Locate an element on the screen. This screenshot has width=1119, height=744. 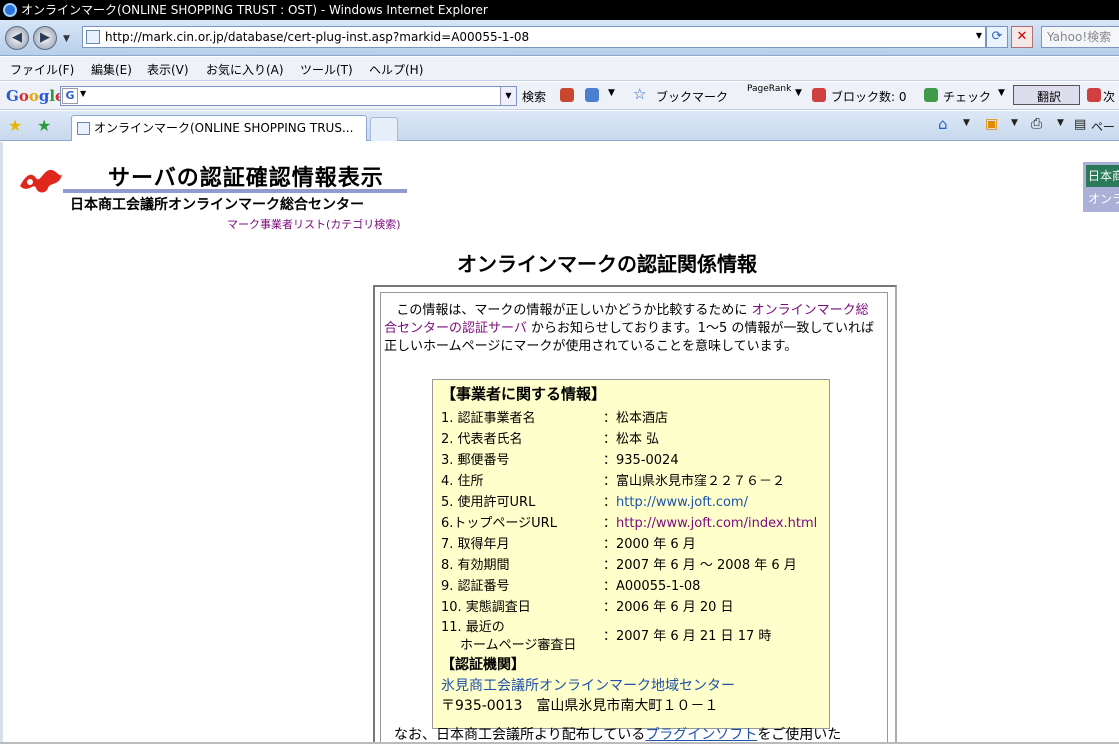
header-title: サーバの認証確認情報表示 is located at coordinates (246, 178).